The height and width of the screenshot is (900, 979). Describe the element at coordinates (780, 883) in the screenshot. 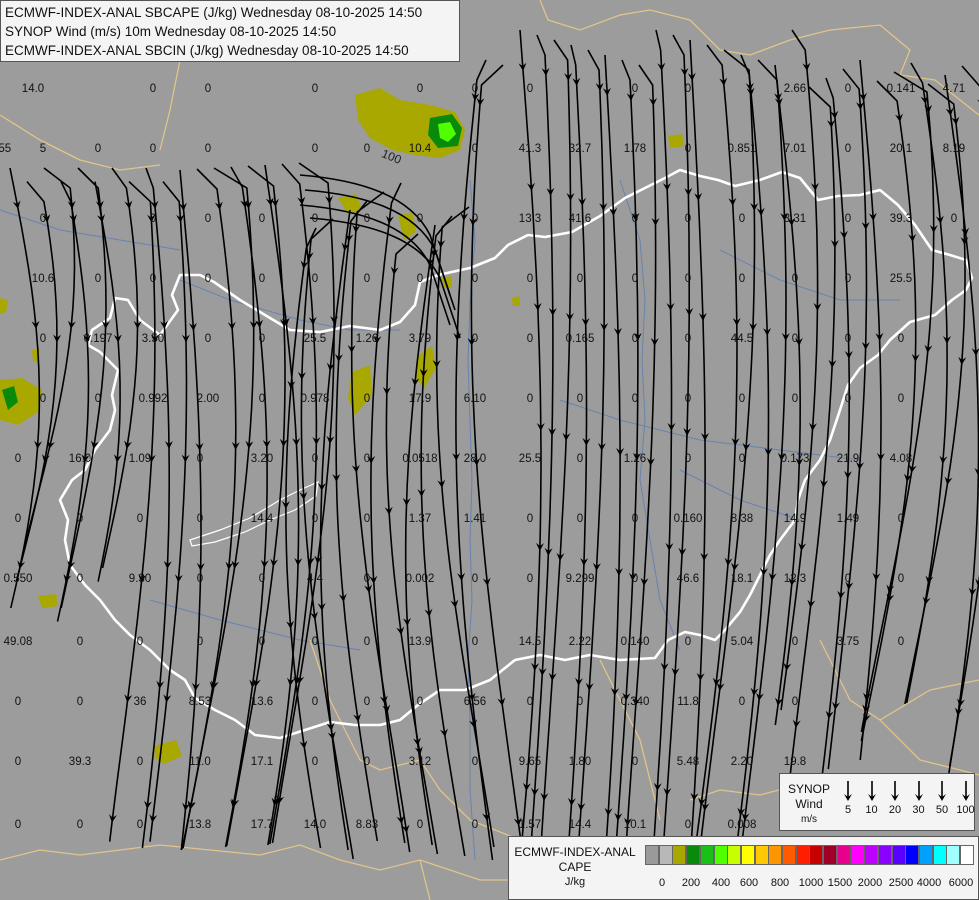

I see `cape-legend-label: 800` at that location.